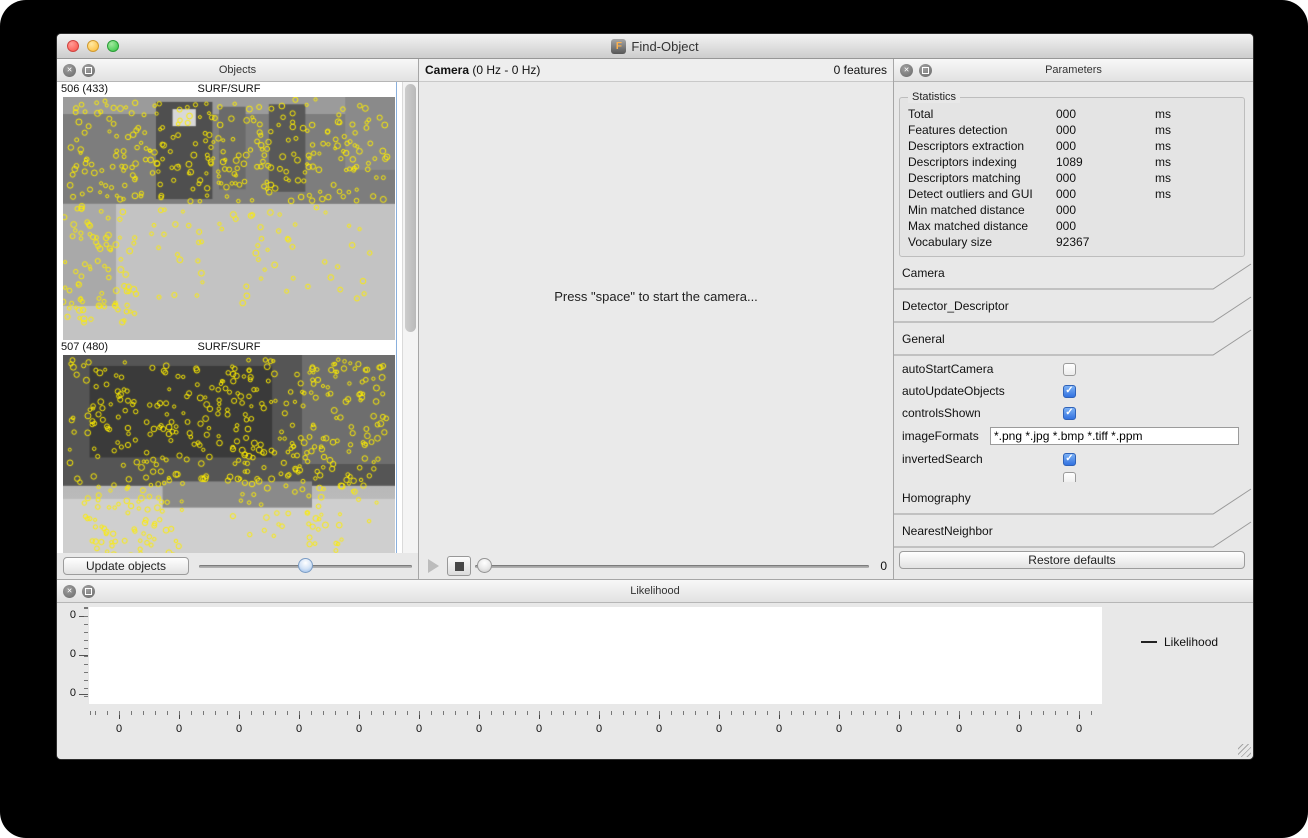 The height and width of the screenshot is (838, 1308). I want to click on stop-button, so click(459, 566).